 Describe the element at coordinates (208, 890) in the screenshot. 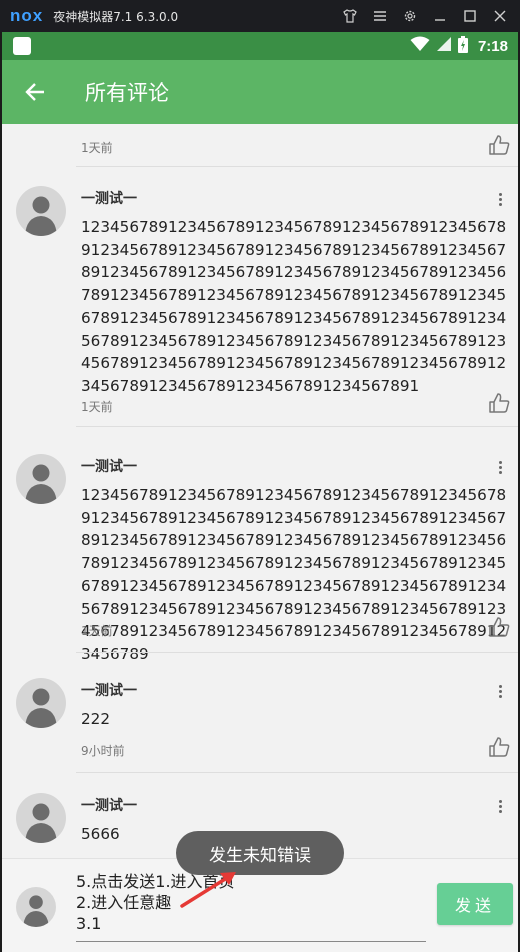

I see `annotation-arrow-icon` at that location.